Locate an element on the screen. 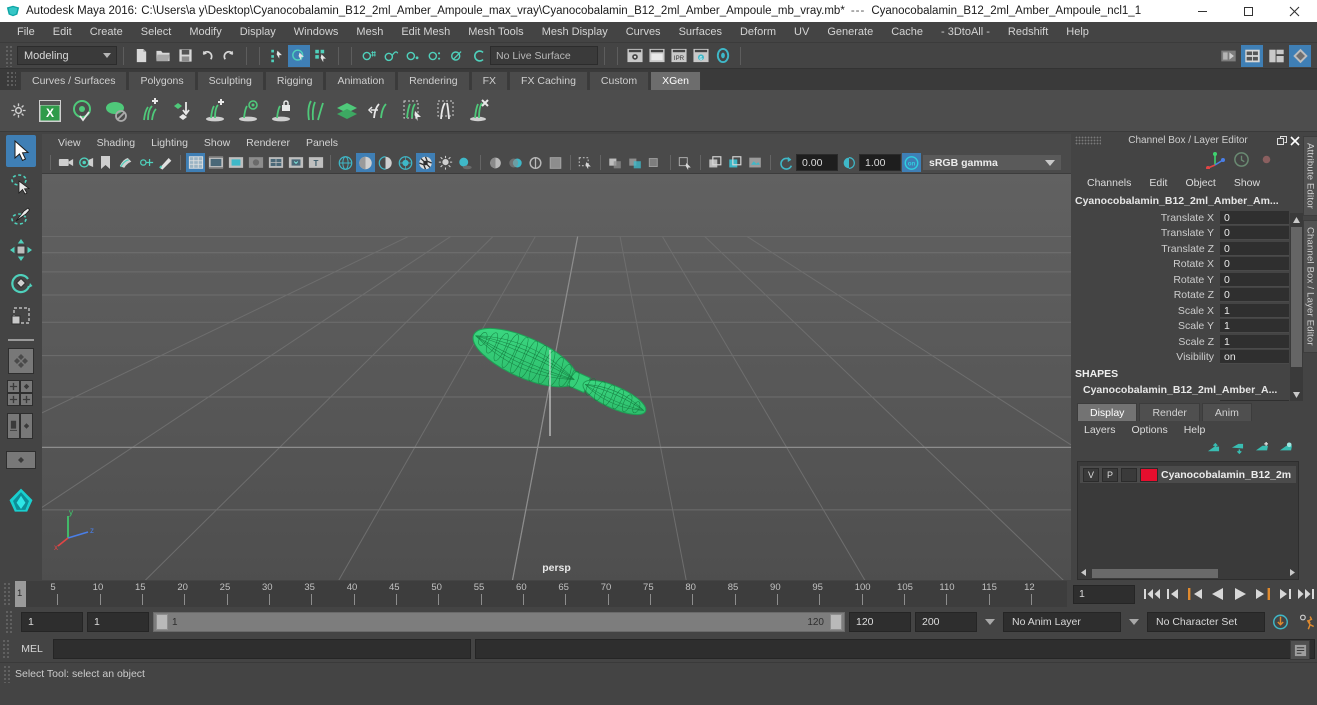 The height and width of the screenshot is (705, 1317). menu-help: Help is located at coordinates (1077, 32).